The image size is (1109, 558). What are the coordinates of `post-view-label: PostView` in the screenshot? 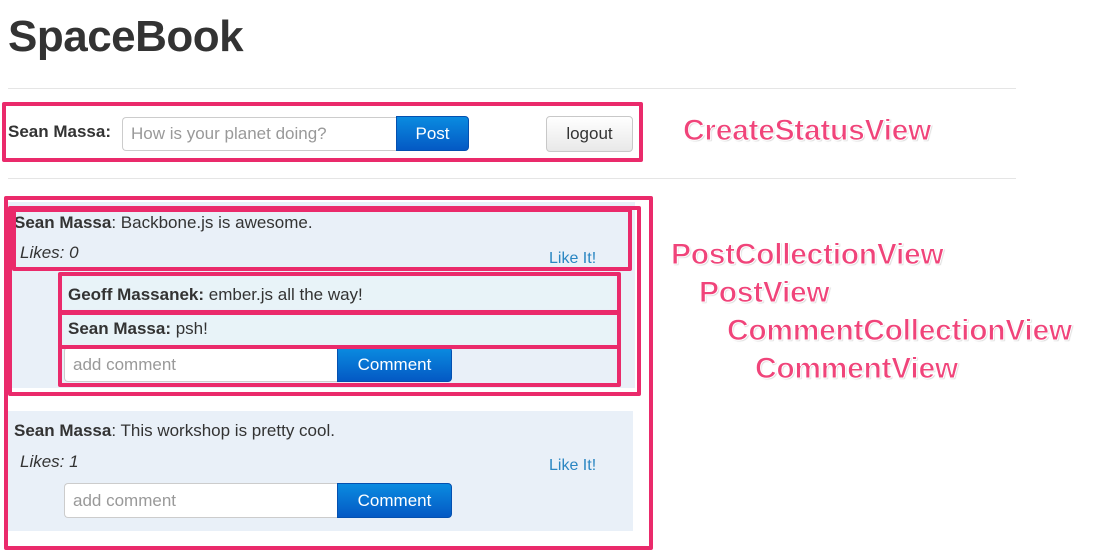 It's located at (764, 293).